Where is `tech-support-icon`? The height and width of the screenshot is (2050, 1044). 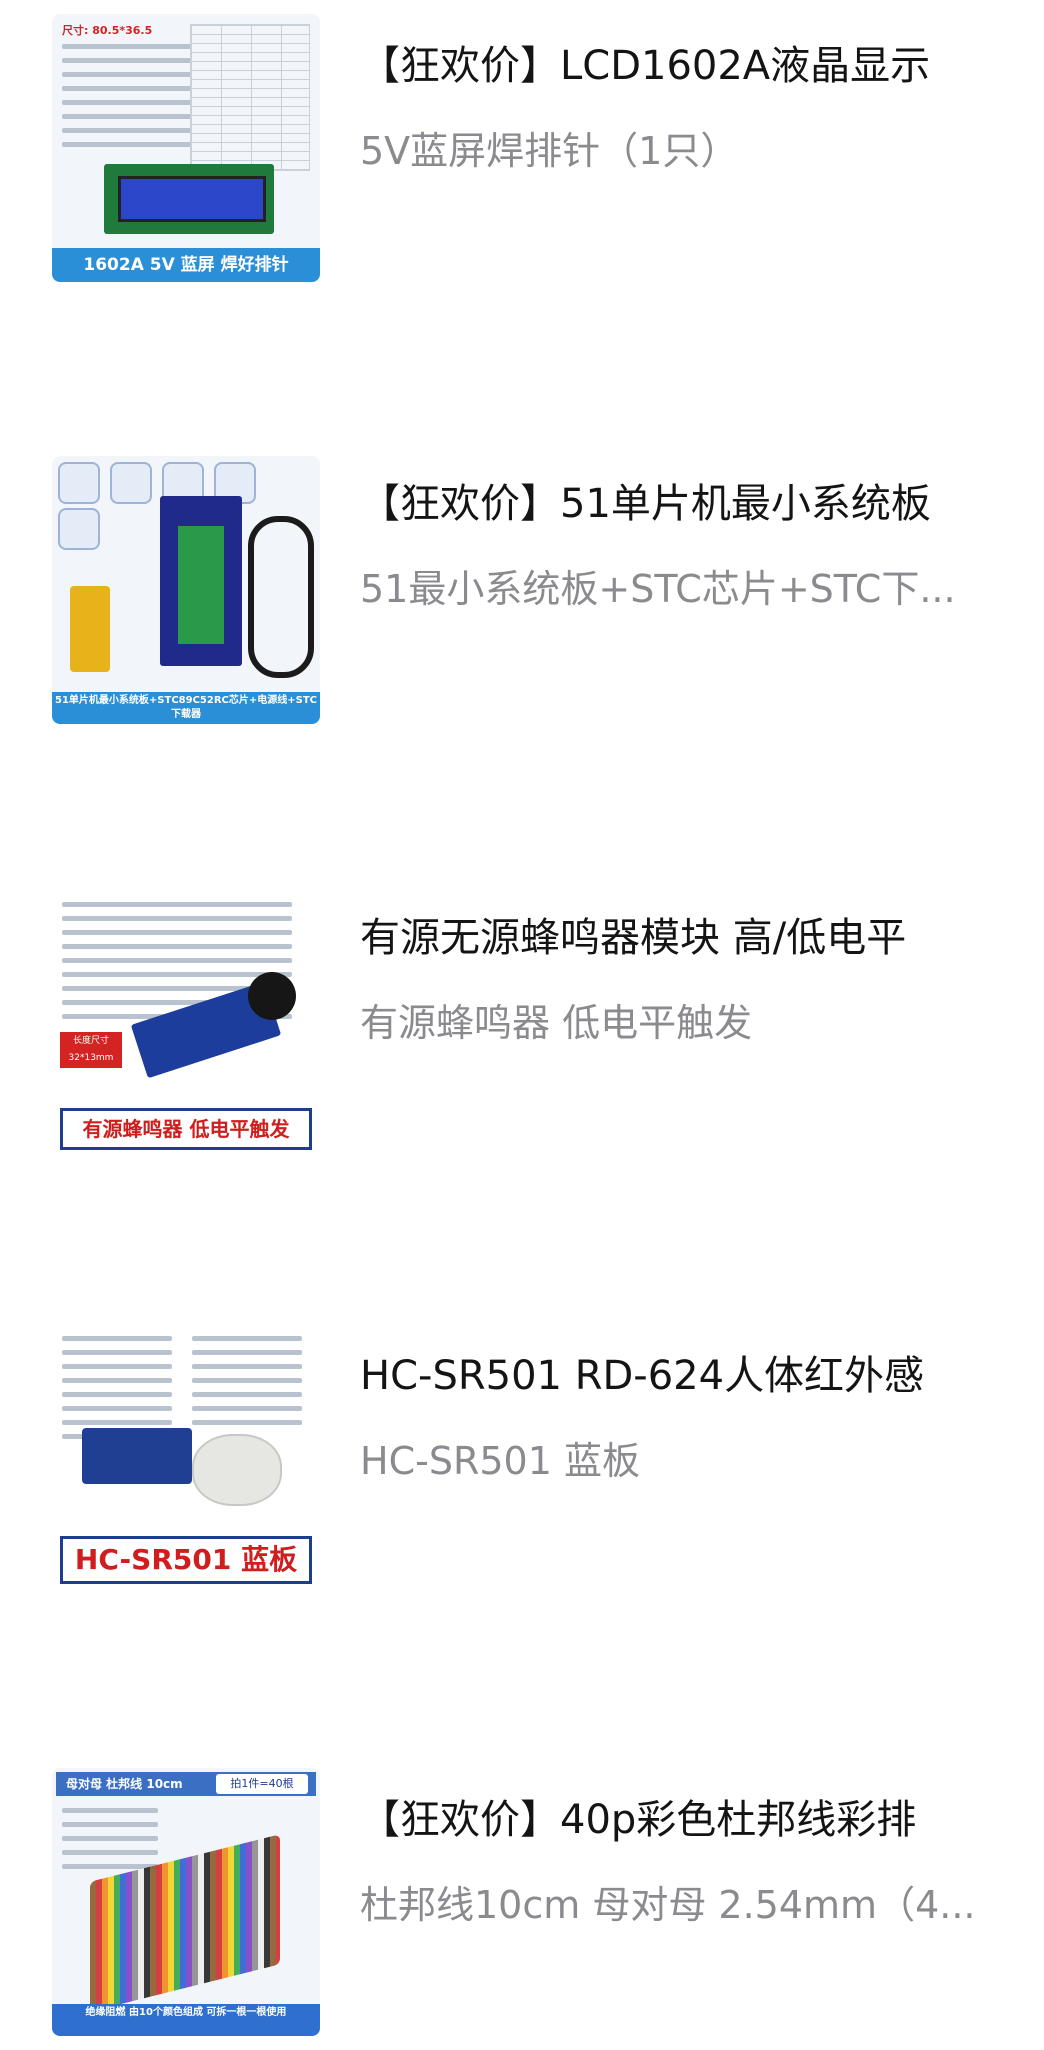 tech-support-icon is located at coordinates (131, 483).